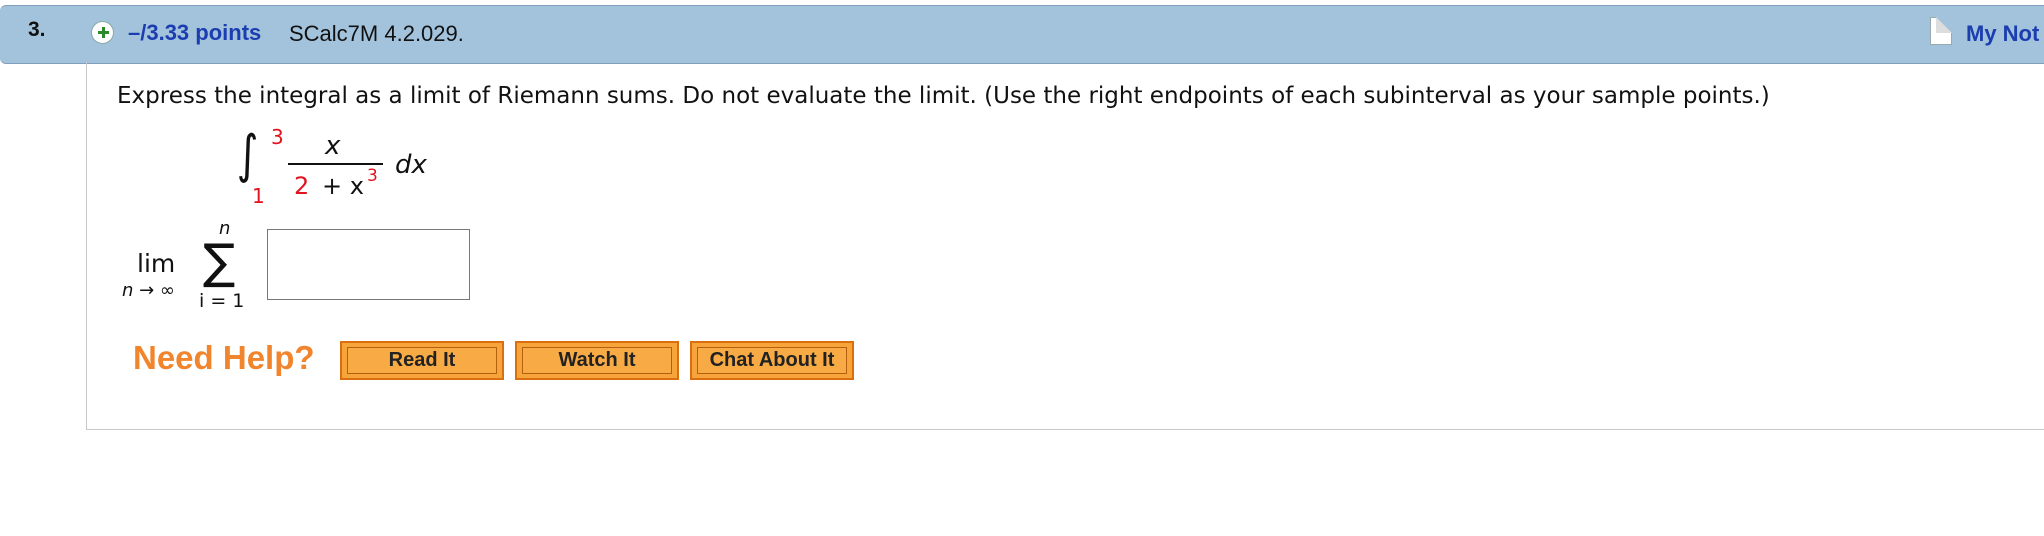  What do you see at coordinates (148, 290) in the screenshot?
I see `limit-subscript: n → ∞` at bounding box center [148, 290].